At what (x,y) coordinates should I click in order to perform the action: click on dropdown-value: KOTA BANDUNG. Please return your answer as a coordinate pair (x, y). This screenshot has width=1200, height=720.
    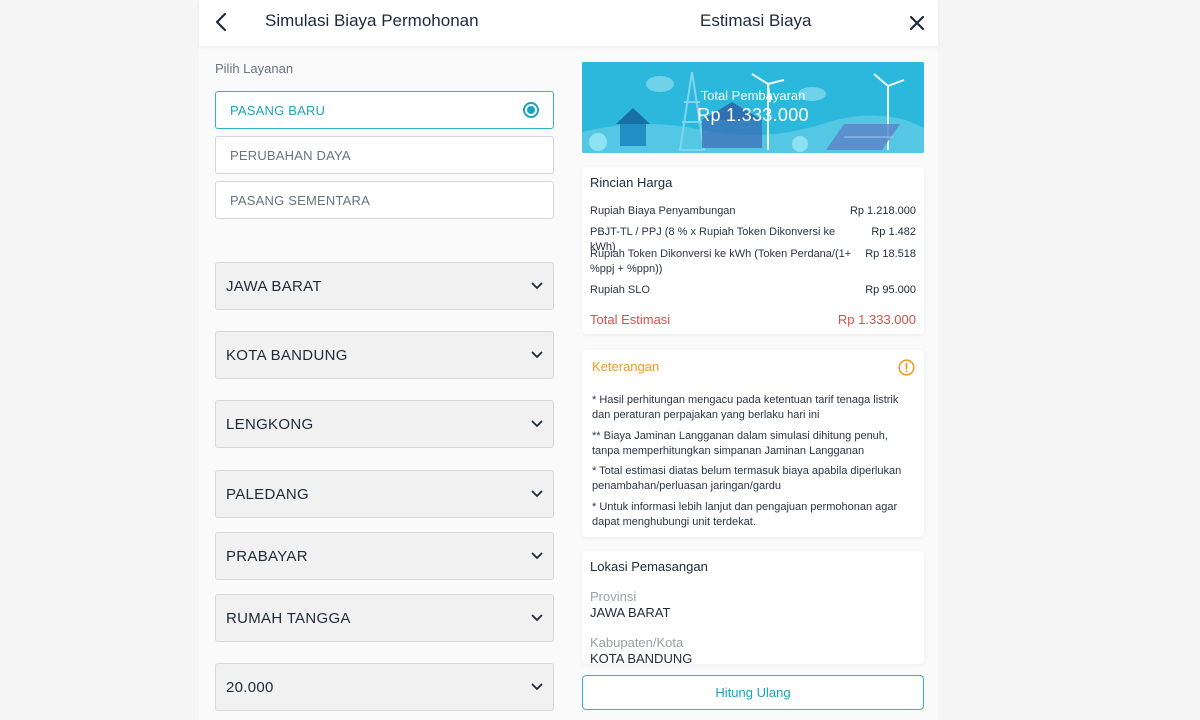
    Looking at the image, I should click on (287, 355).